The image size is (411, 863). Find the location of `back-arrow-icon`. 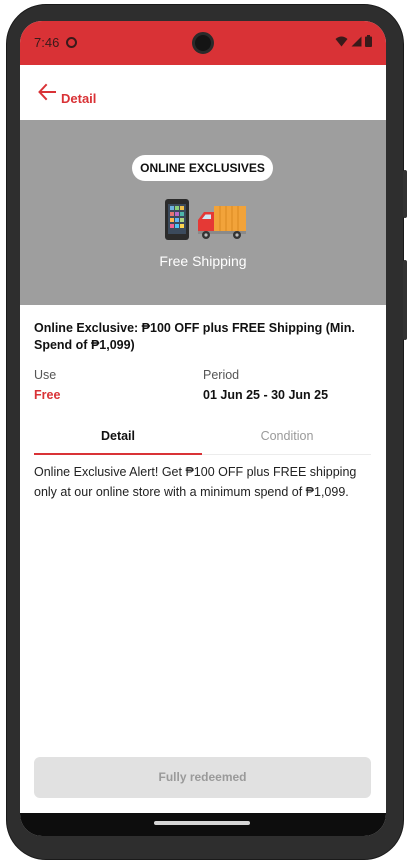

back-arrow-icon is located at coordinates (47, 92).